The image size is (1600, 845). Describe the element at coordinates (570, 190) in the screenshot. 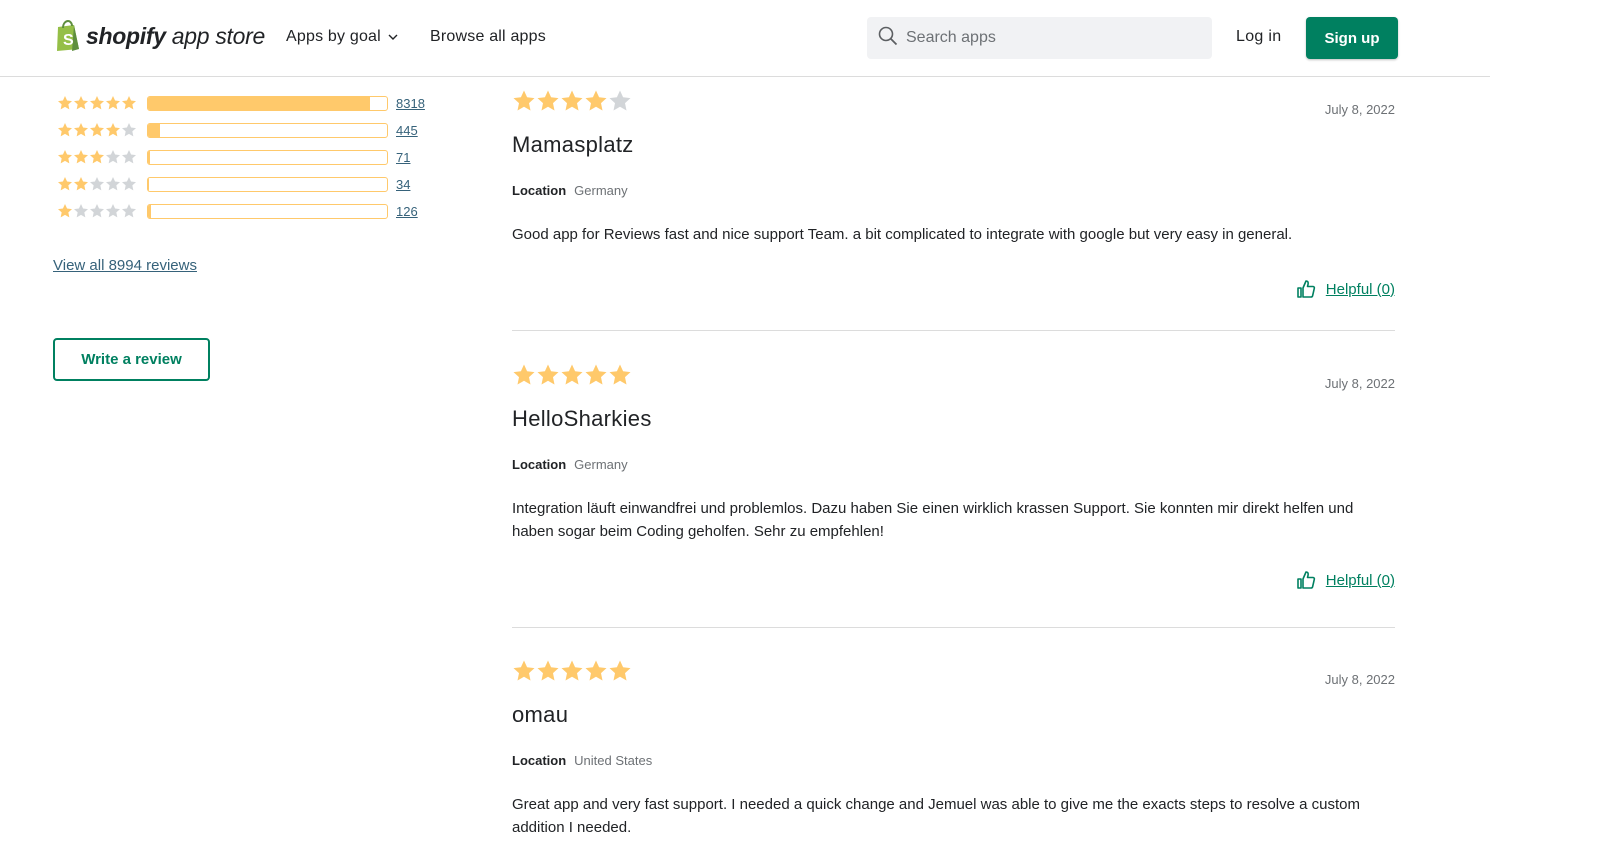

I see `review-location: Location Germany` at that location.